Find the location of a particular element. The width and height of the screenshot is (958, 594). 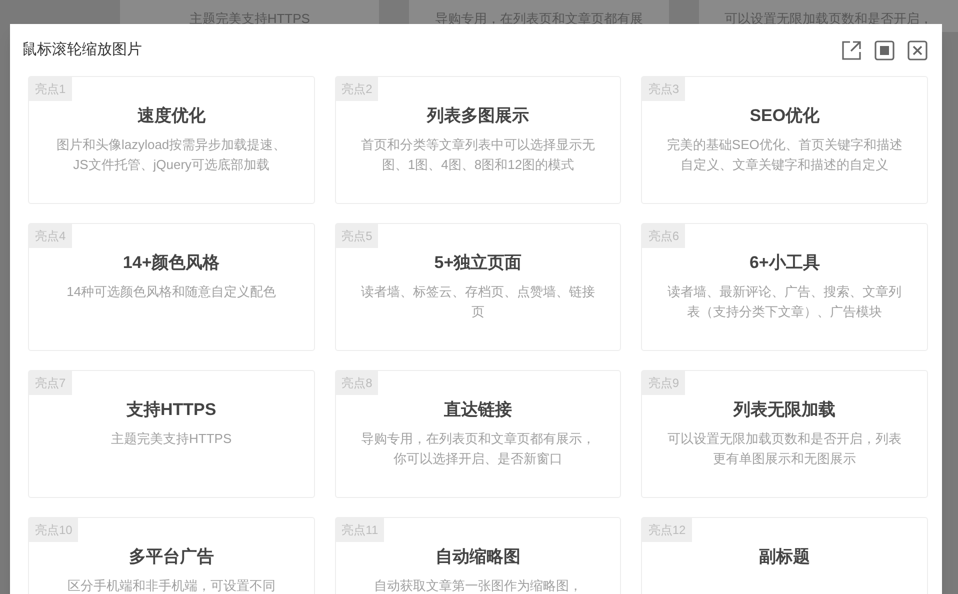

feature-title: 6+小工具 is located at coordinates (784, 263).